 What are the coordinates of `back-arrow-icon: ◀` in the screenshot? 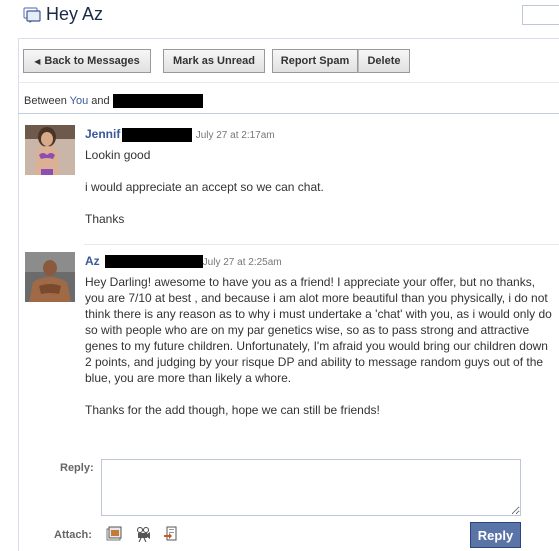 It's located at (37, 61).